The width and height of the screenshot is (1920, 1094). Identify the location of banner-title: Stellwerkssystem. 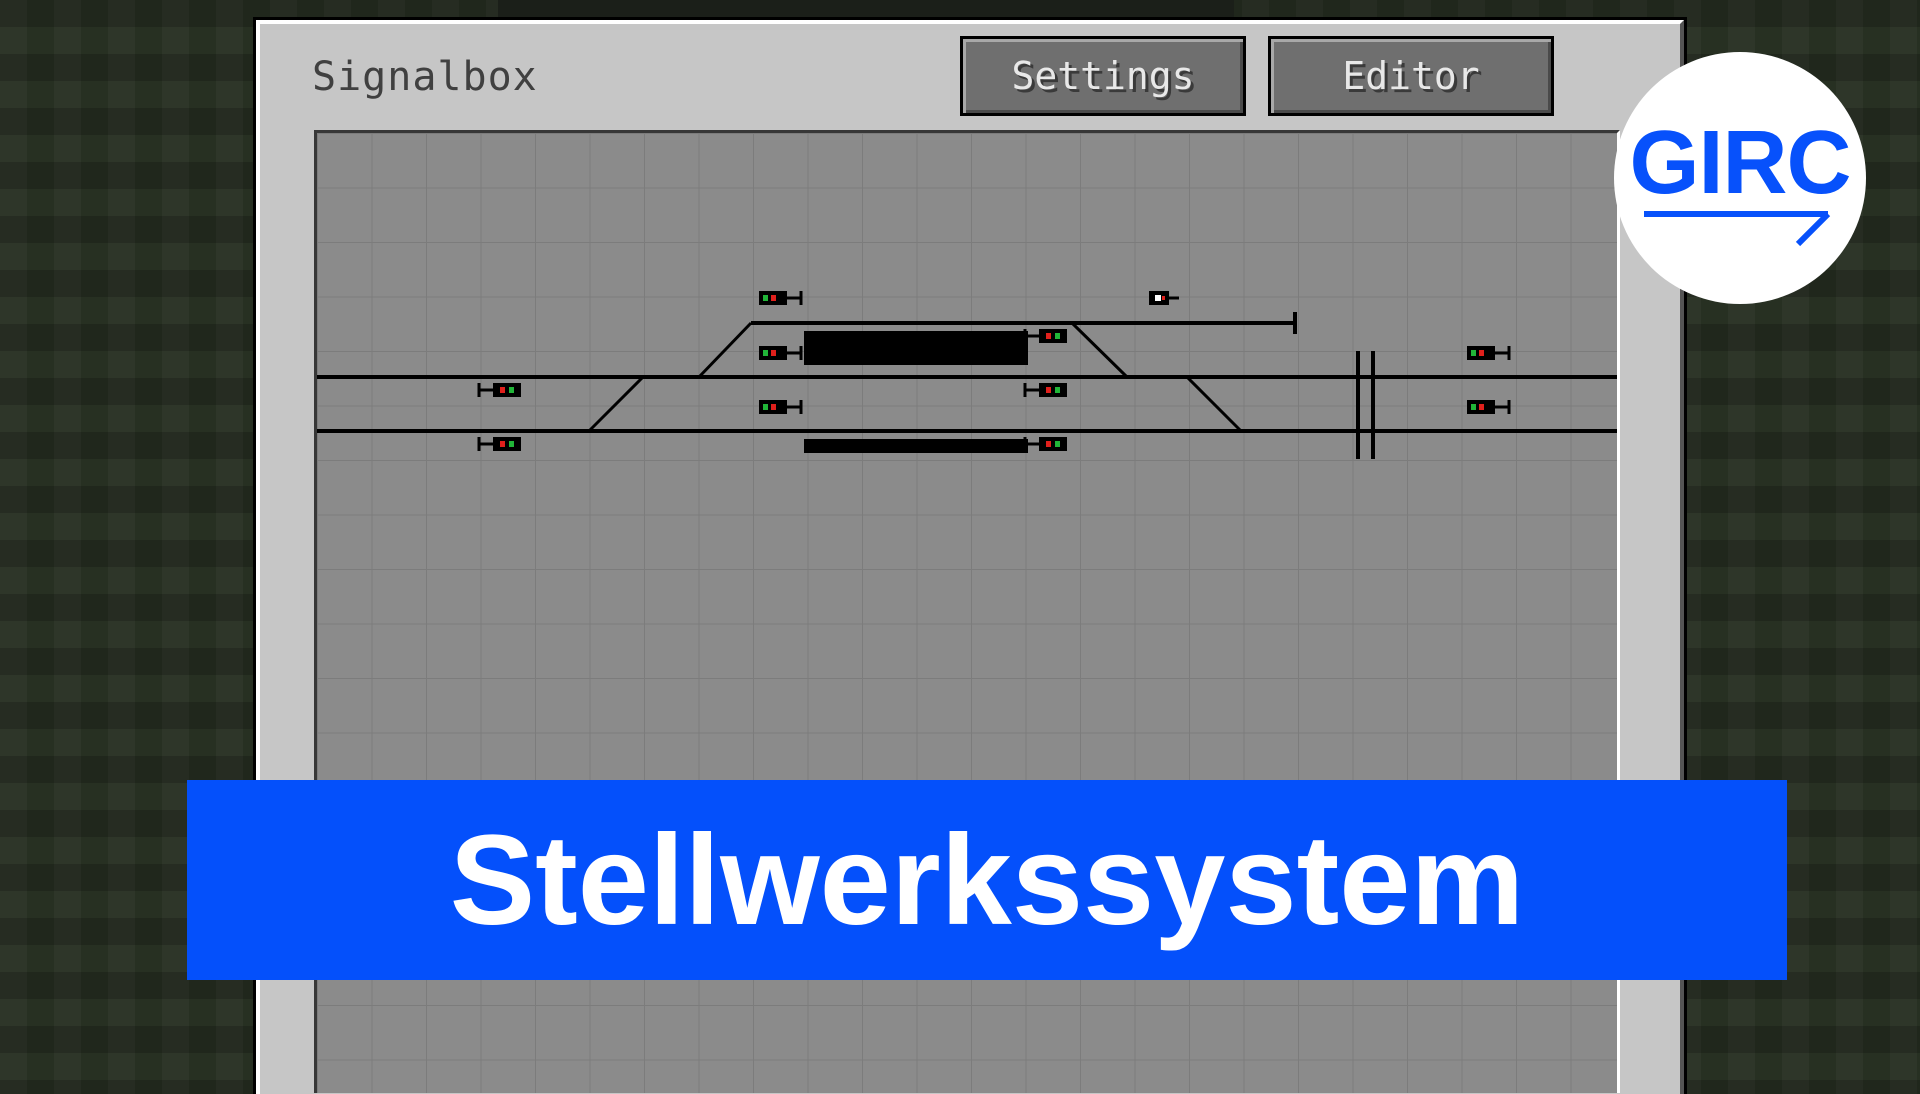
(987, 880).